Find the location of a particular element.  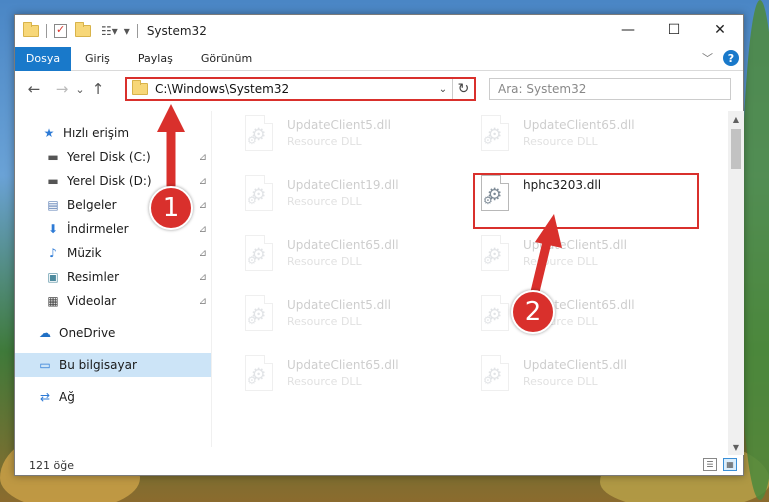

download-icon: ⬇ is located at coordinates (53, 229).